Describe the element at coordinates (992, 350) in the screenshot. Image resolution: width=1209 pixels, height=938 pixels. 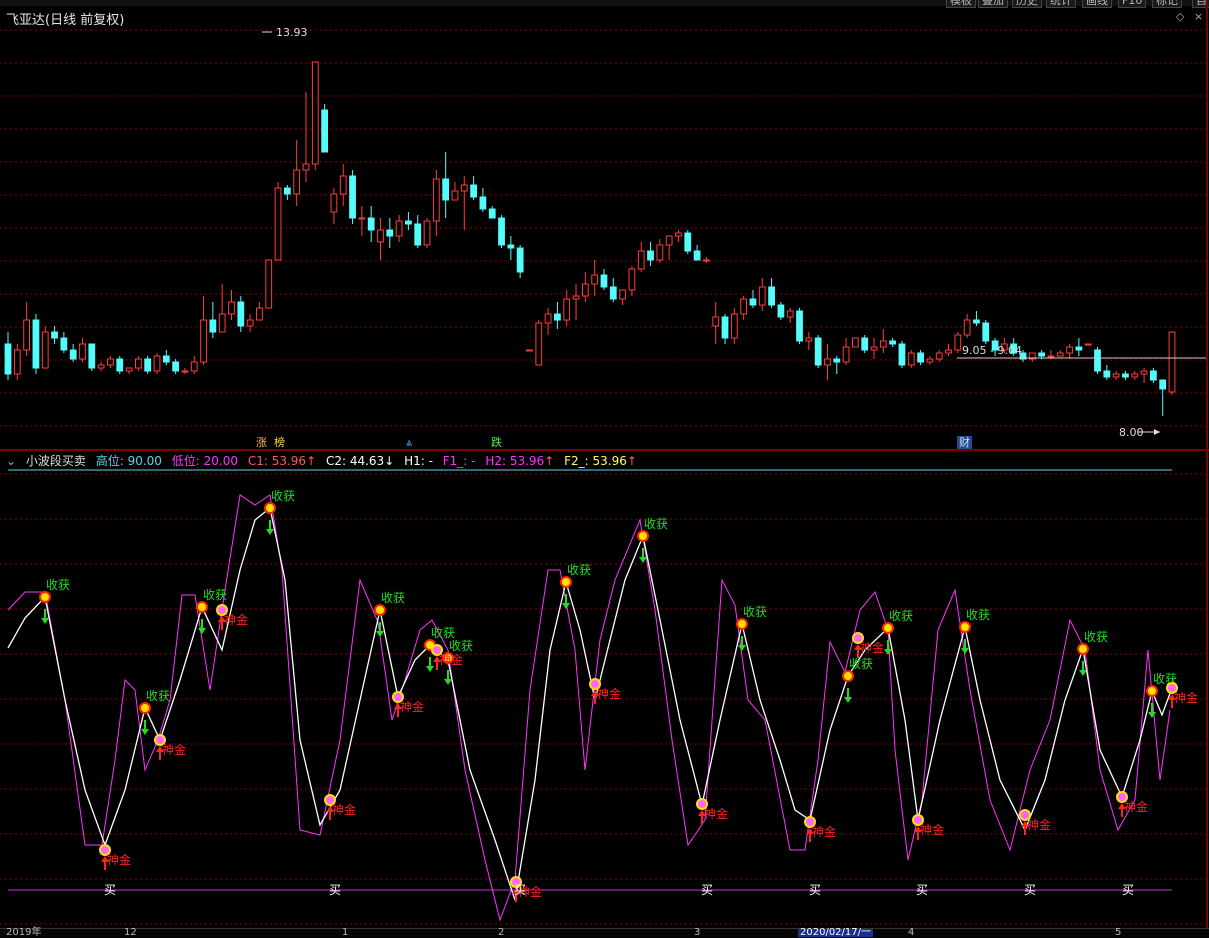
I see `range-price-label: 9.05 - 9.04` at that location.